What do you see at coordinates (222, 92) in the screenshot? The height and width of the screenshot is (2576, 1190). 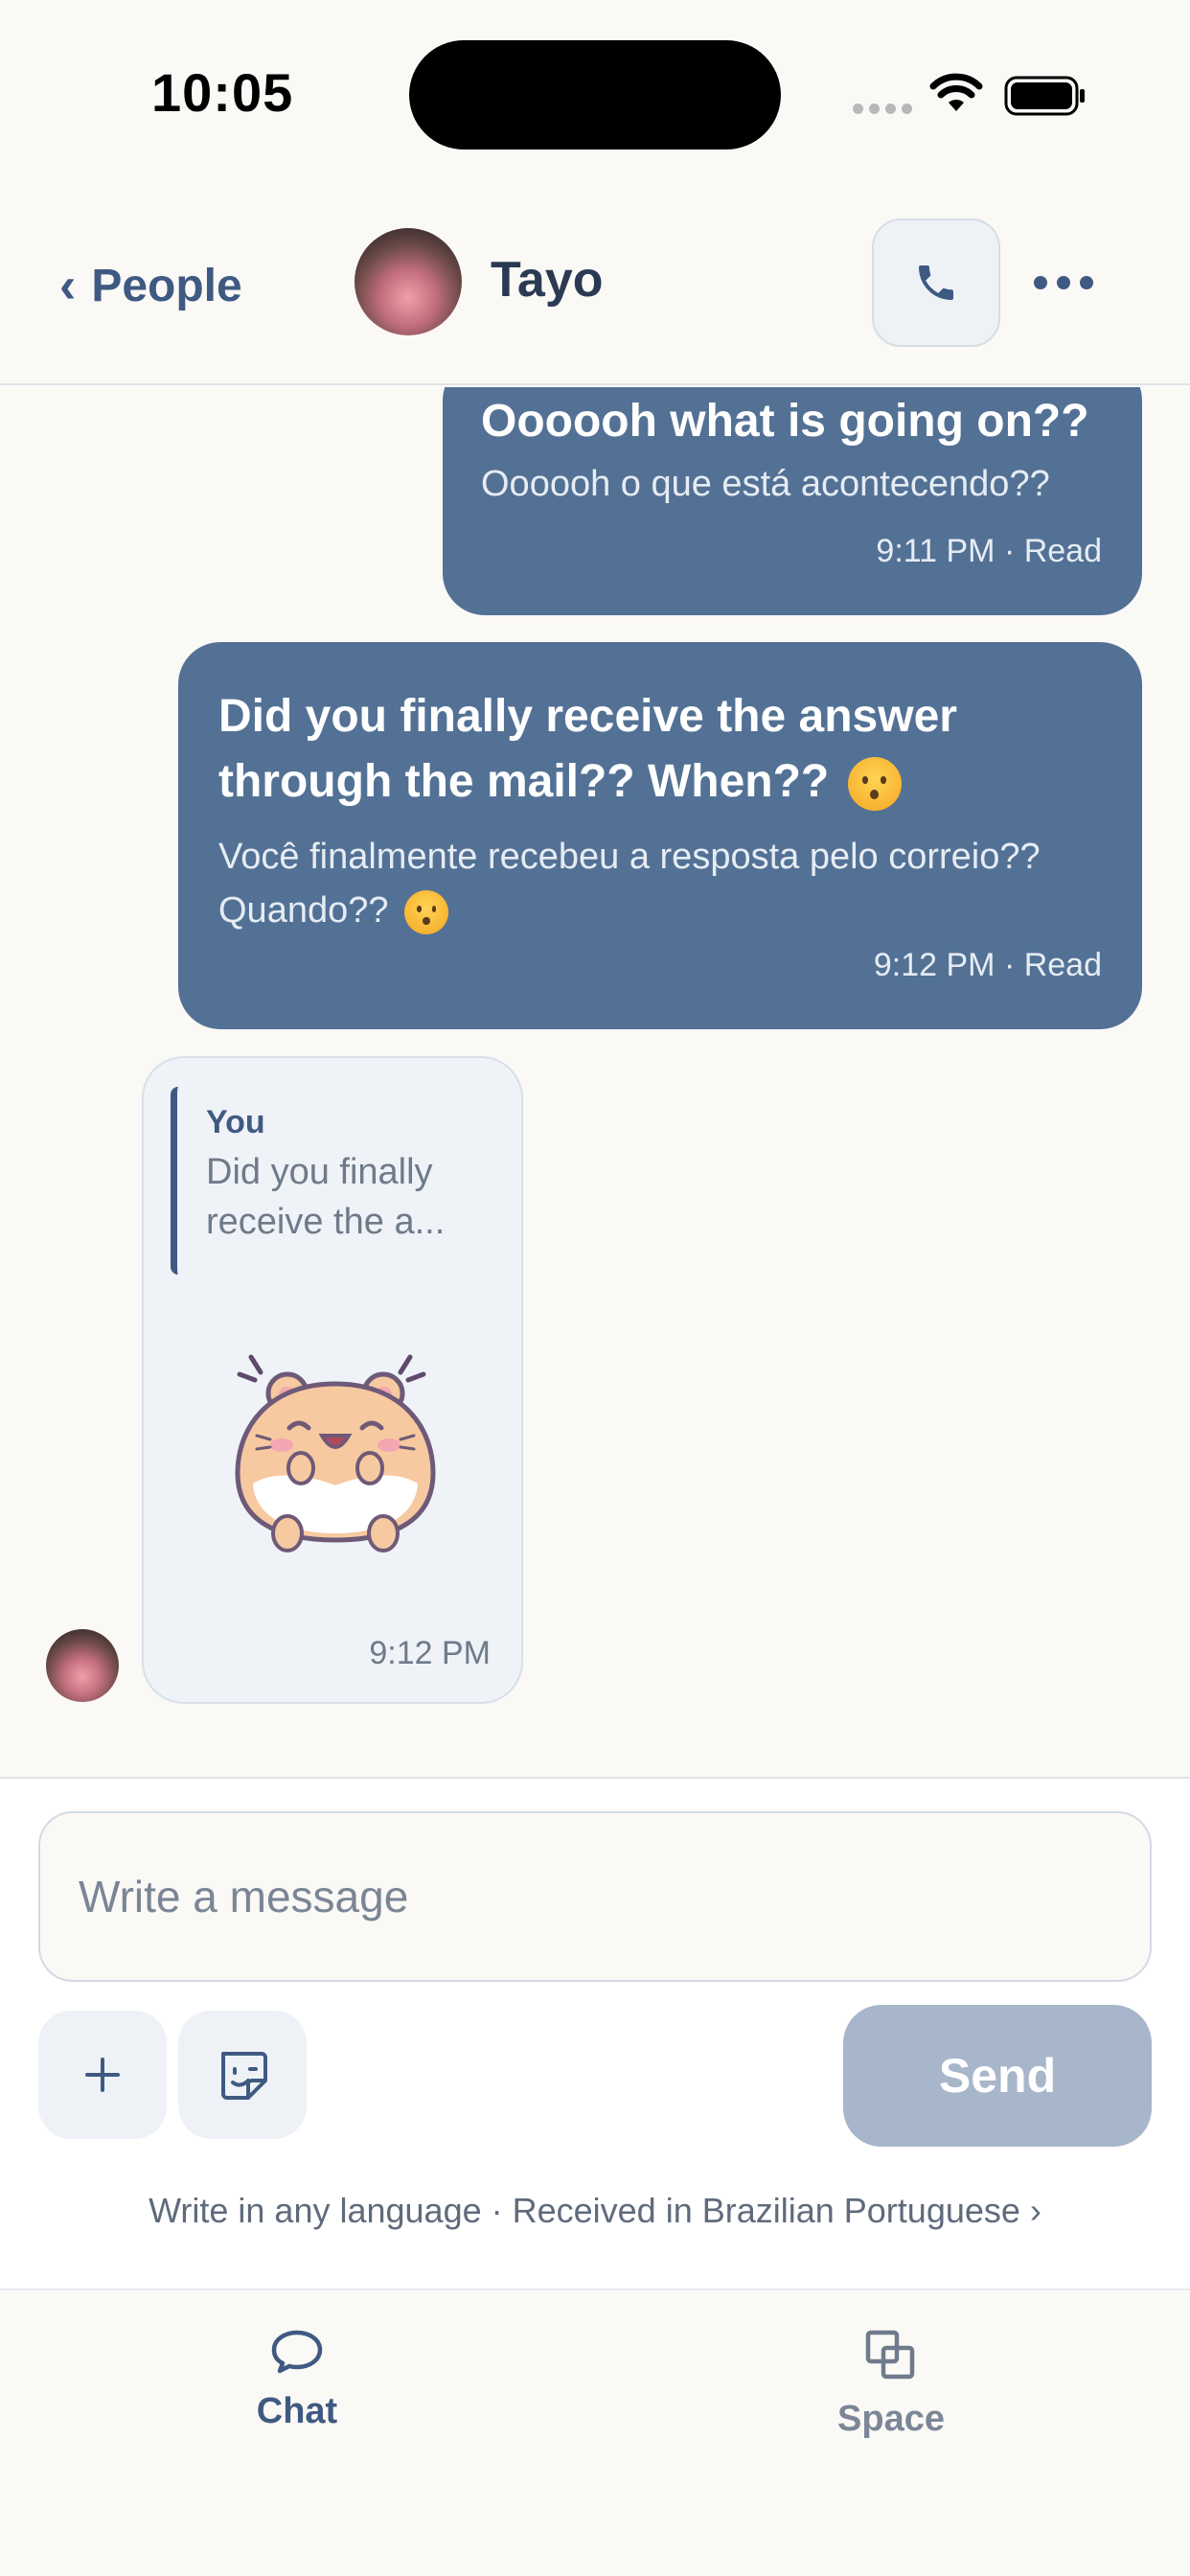 I see `status-time: 10:05` at bounding box center [222, 92].